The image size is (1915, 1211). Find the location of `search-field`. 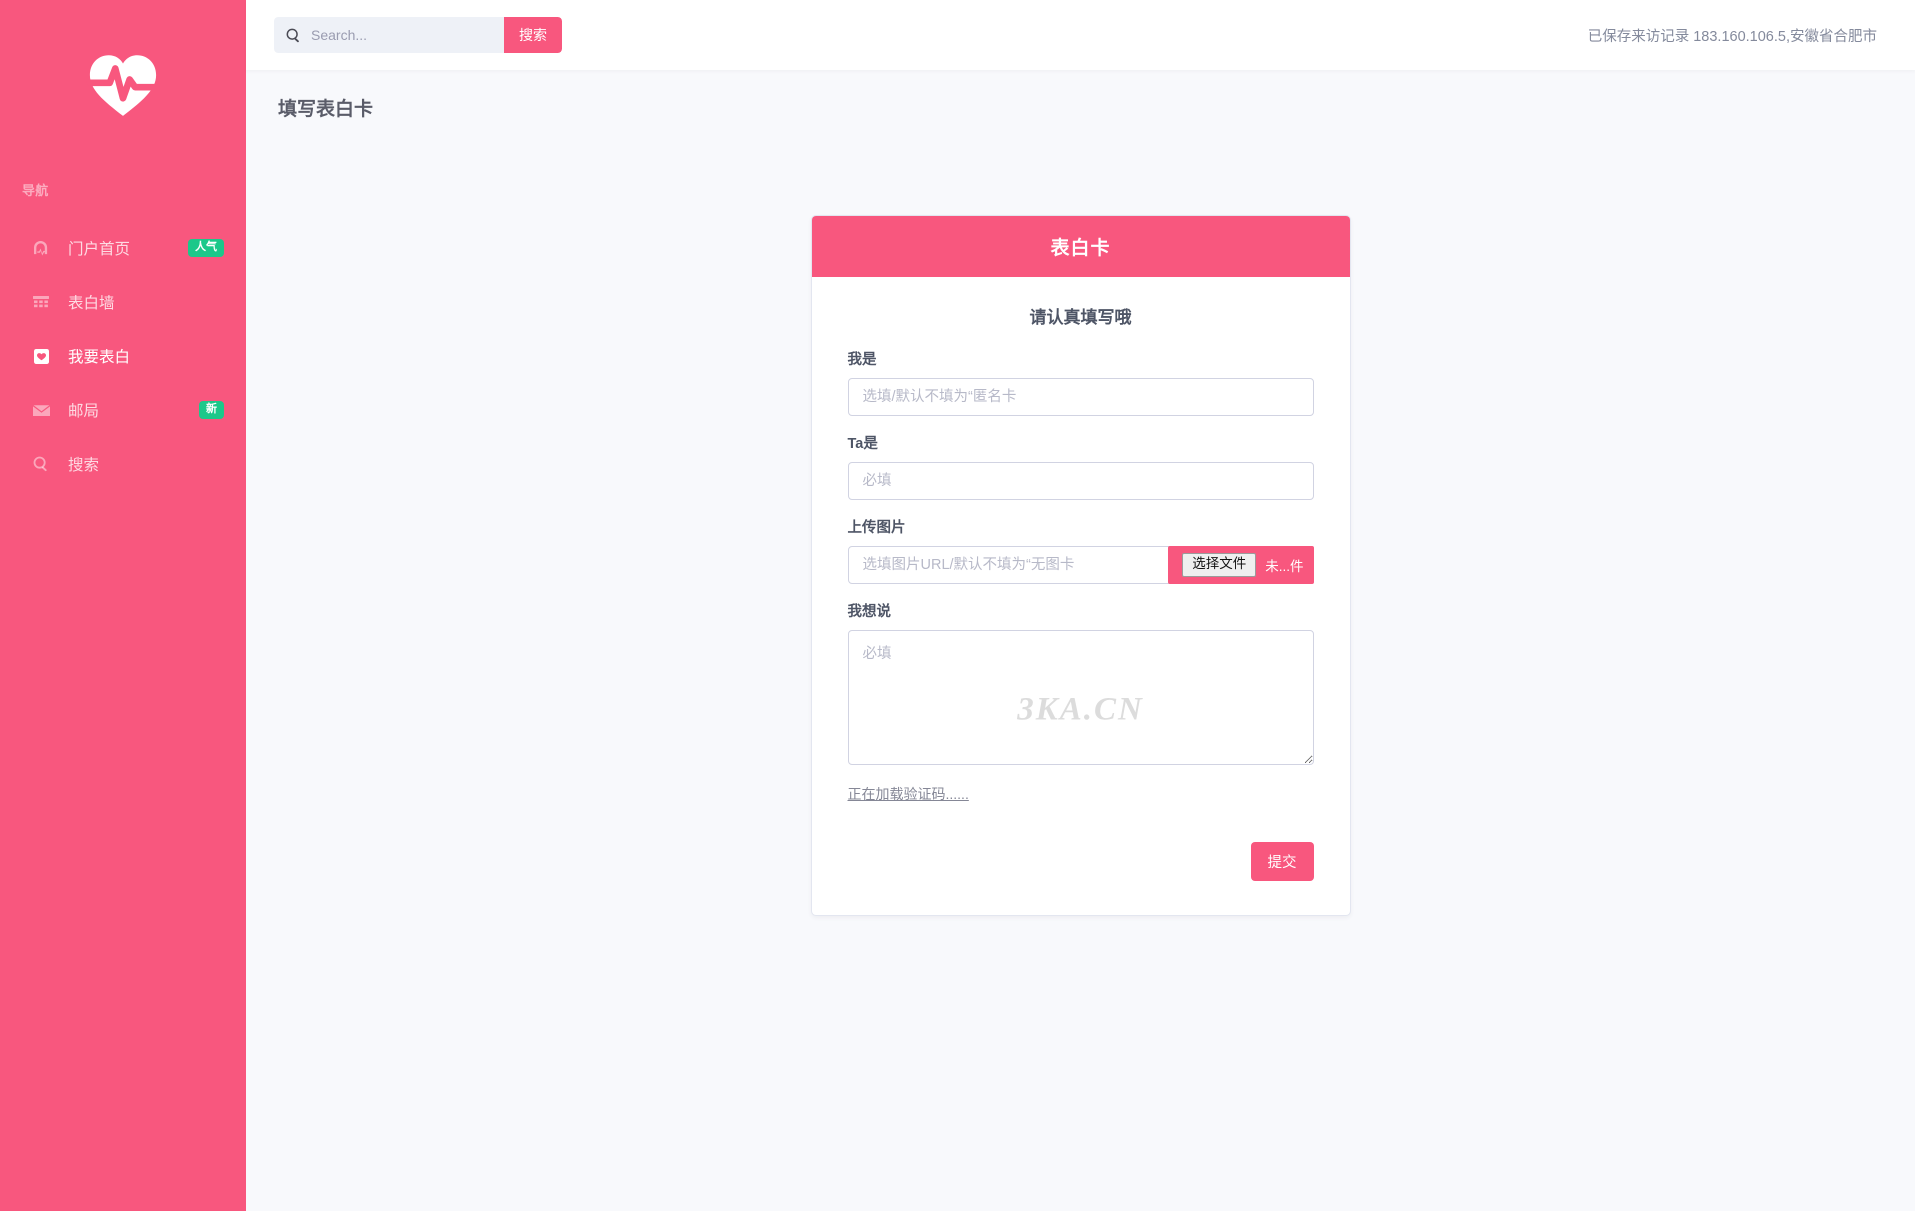

search-field is located at coordinates (389, 35).